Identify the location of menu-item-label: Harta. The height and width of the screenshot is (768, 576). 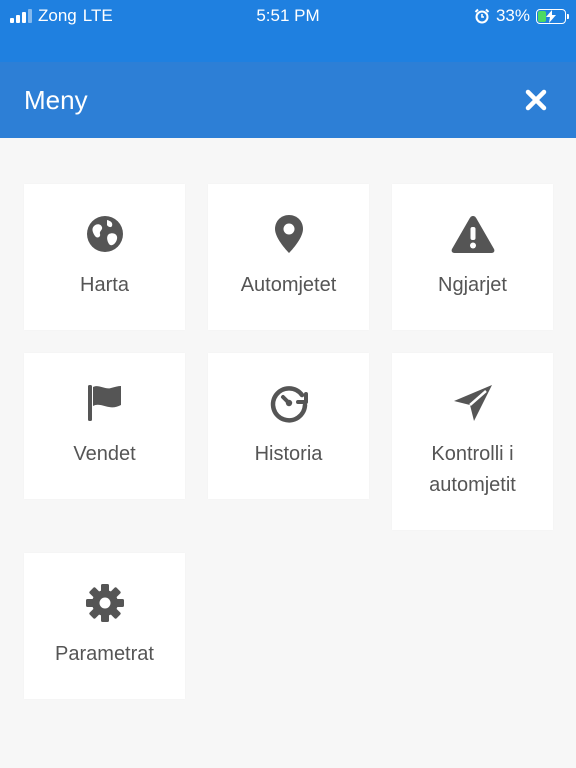
(104, 285).